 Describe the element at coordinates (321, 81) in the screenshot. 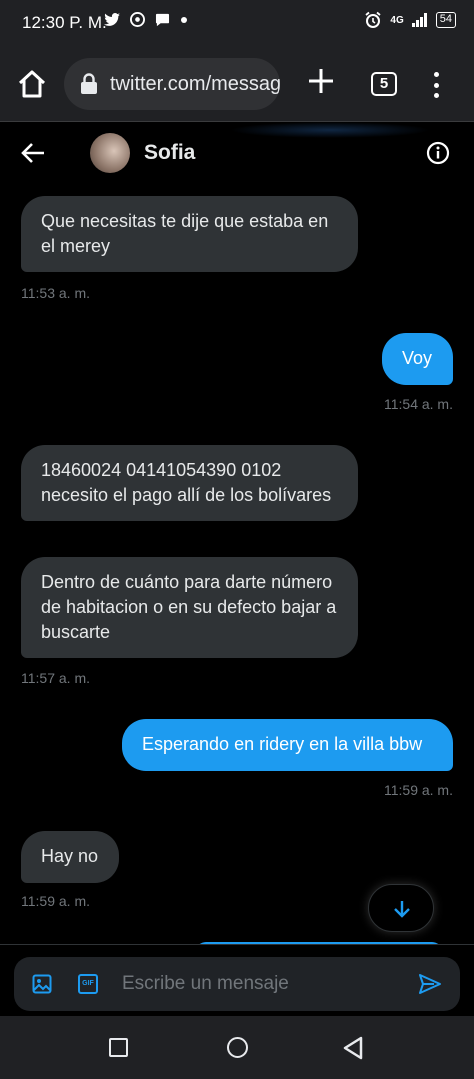

I see `new-tab-icon` at that location.